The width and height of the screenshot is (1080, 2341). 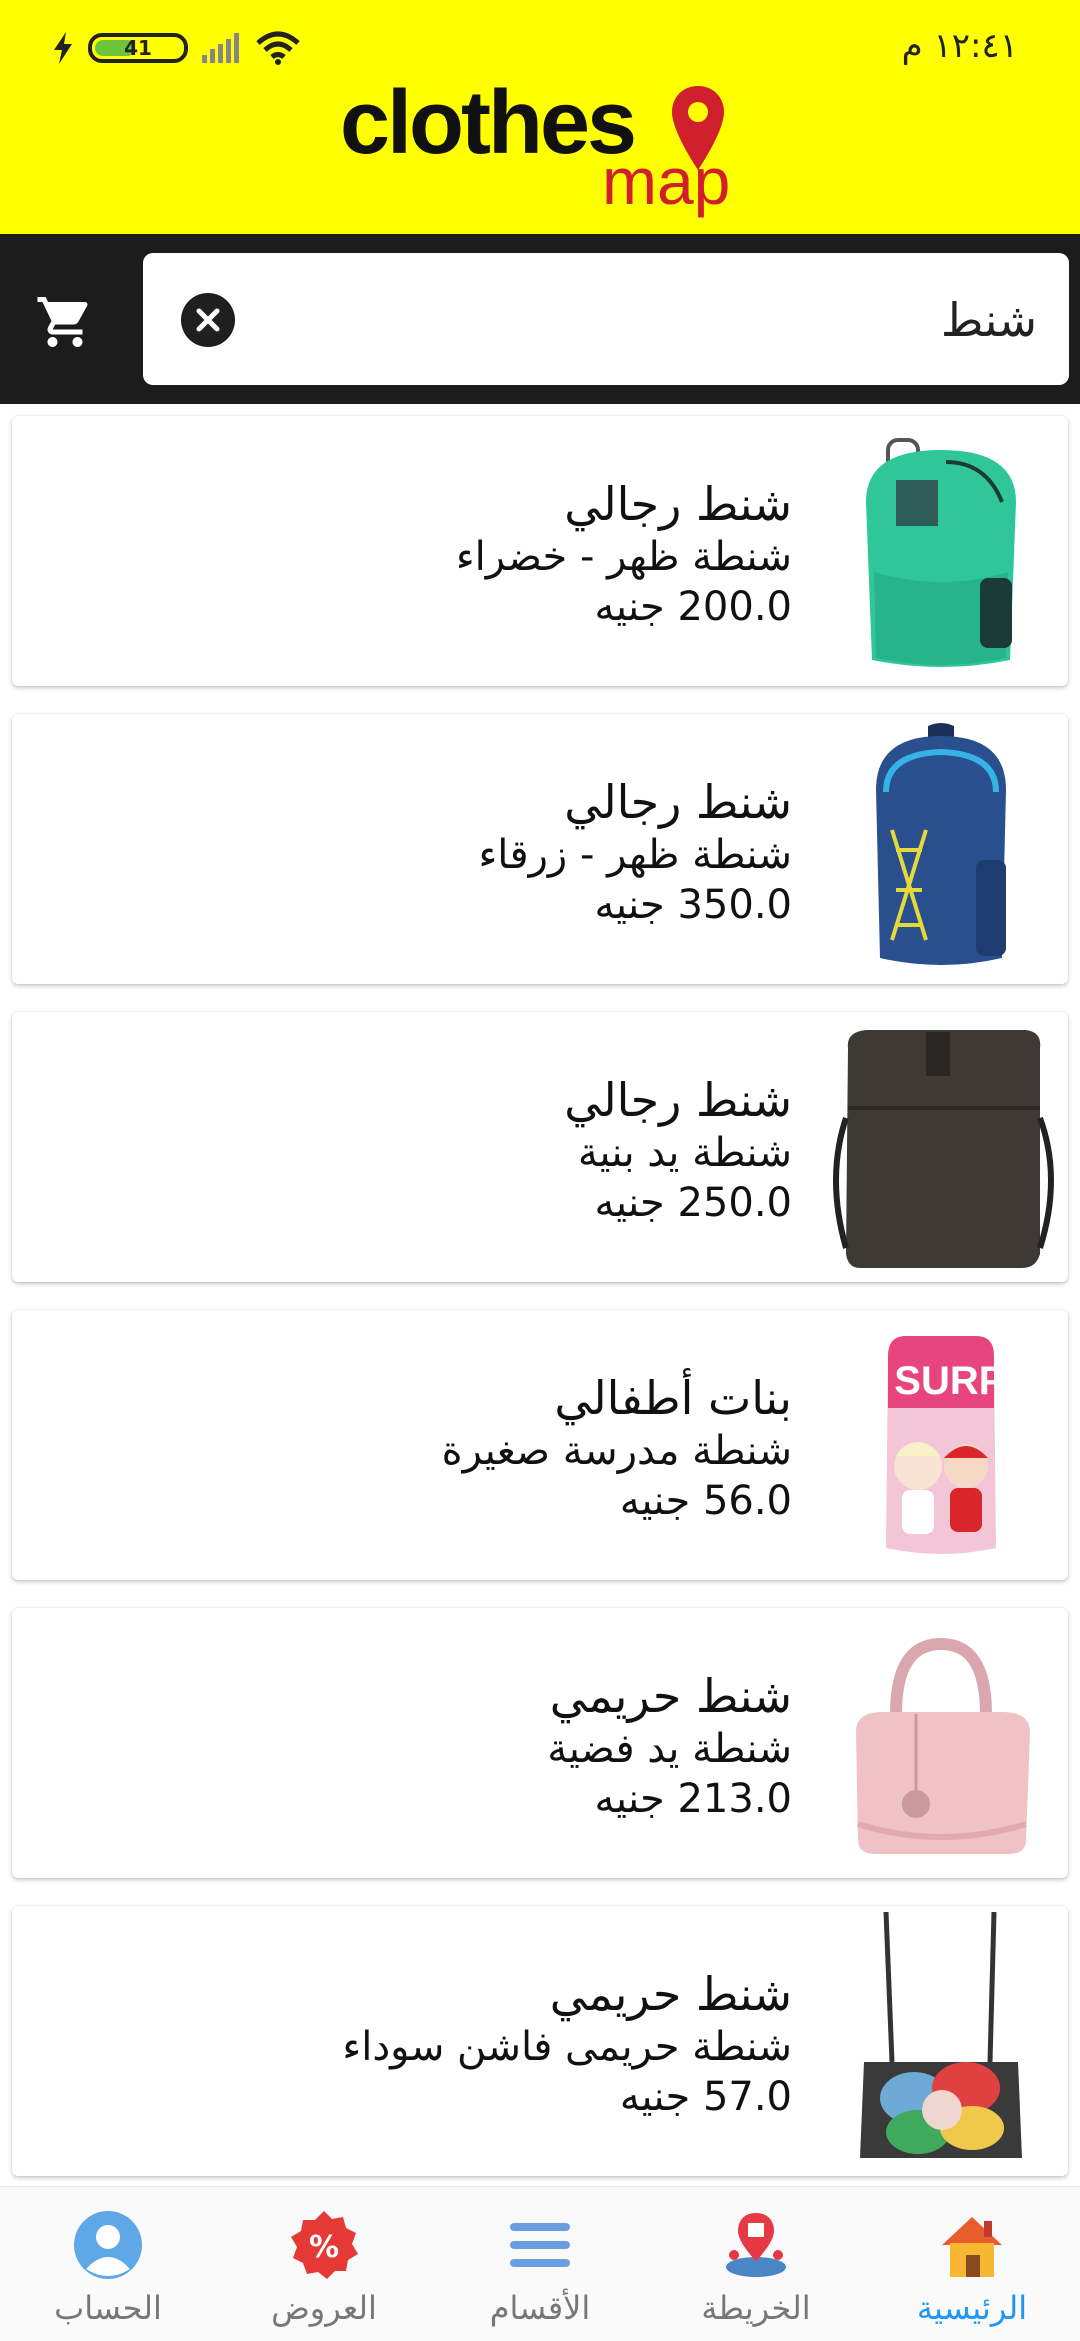 I want to click on profile-icon, so click(x=108, y=2245).